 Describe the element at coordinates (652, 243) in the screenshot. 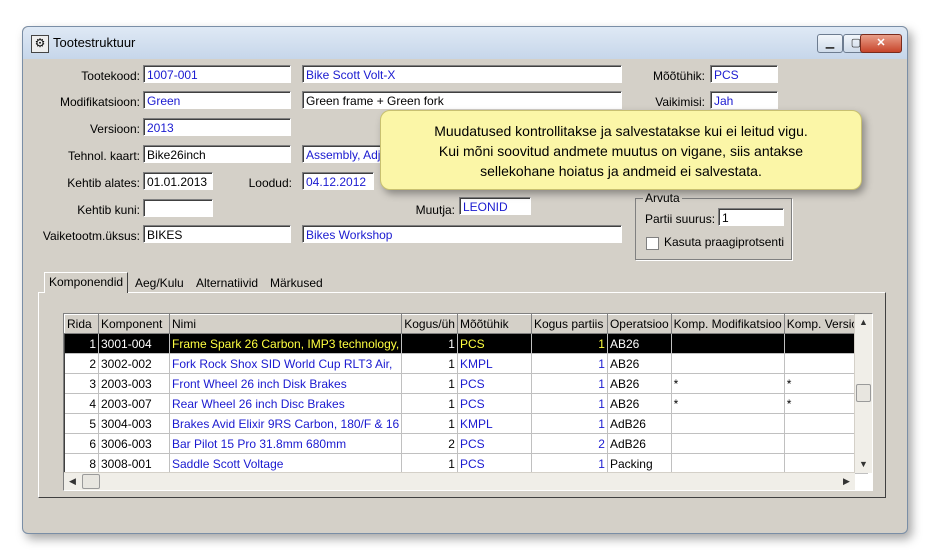

I see `kasuta-praagiprotsenti-checkbox` at that location.